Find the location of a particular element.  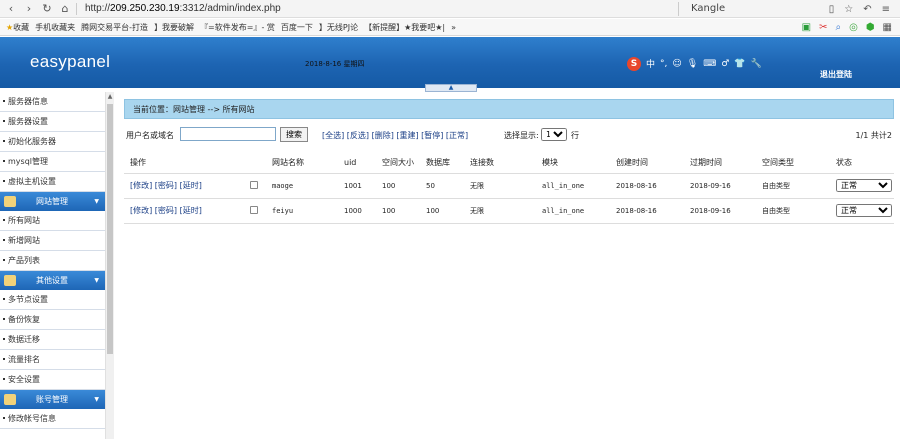

game-icon: ◎ is located at coordinates (853, 27).